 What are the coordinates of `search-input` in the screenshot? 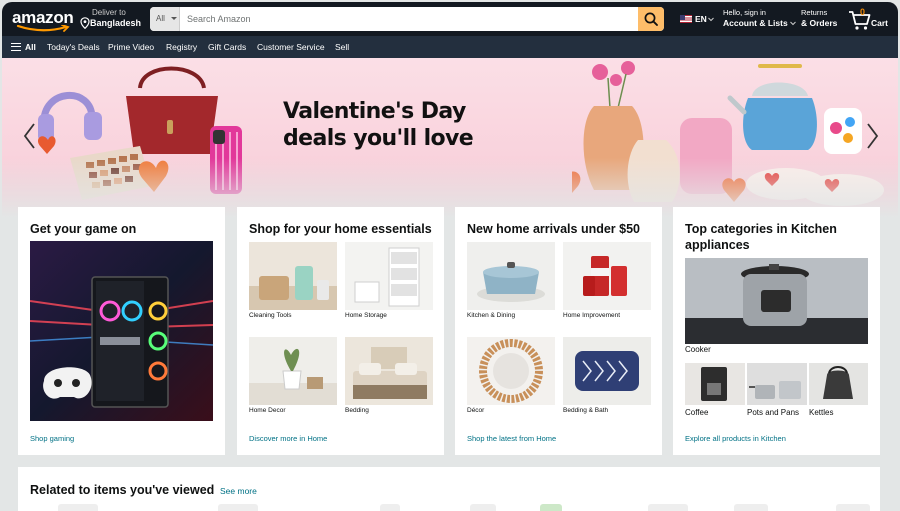 It's located at (409, 19).